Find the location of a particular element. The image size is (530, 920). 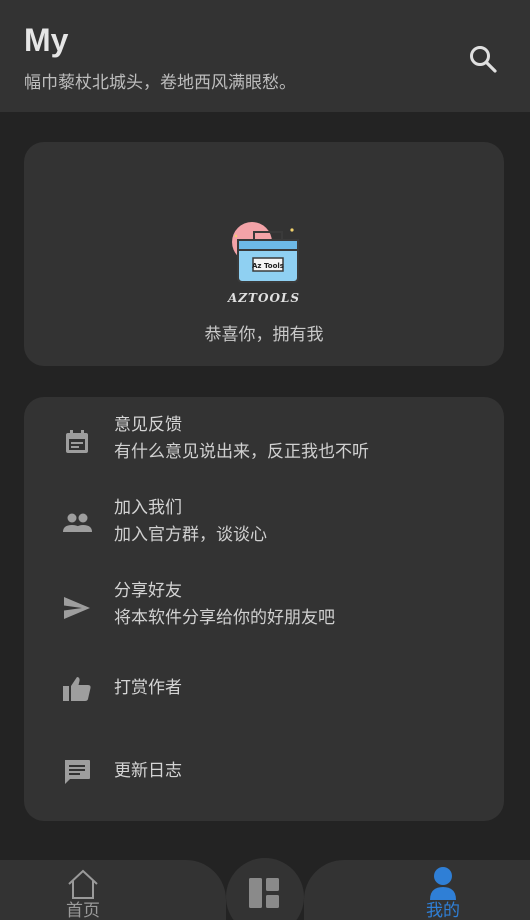

menu-item-join-us: 加入我们 加入官方群，谈谈心 is located at coordinates (264, 535).